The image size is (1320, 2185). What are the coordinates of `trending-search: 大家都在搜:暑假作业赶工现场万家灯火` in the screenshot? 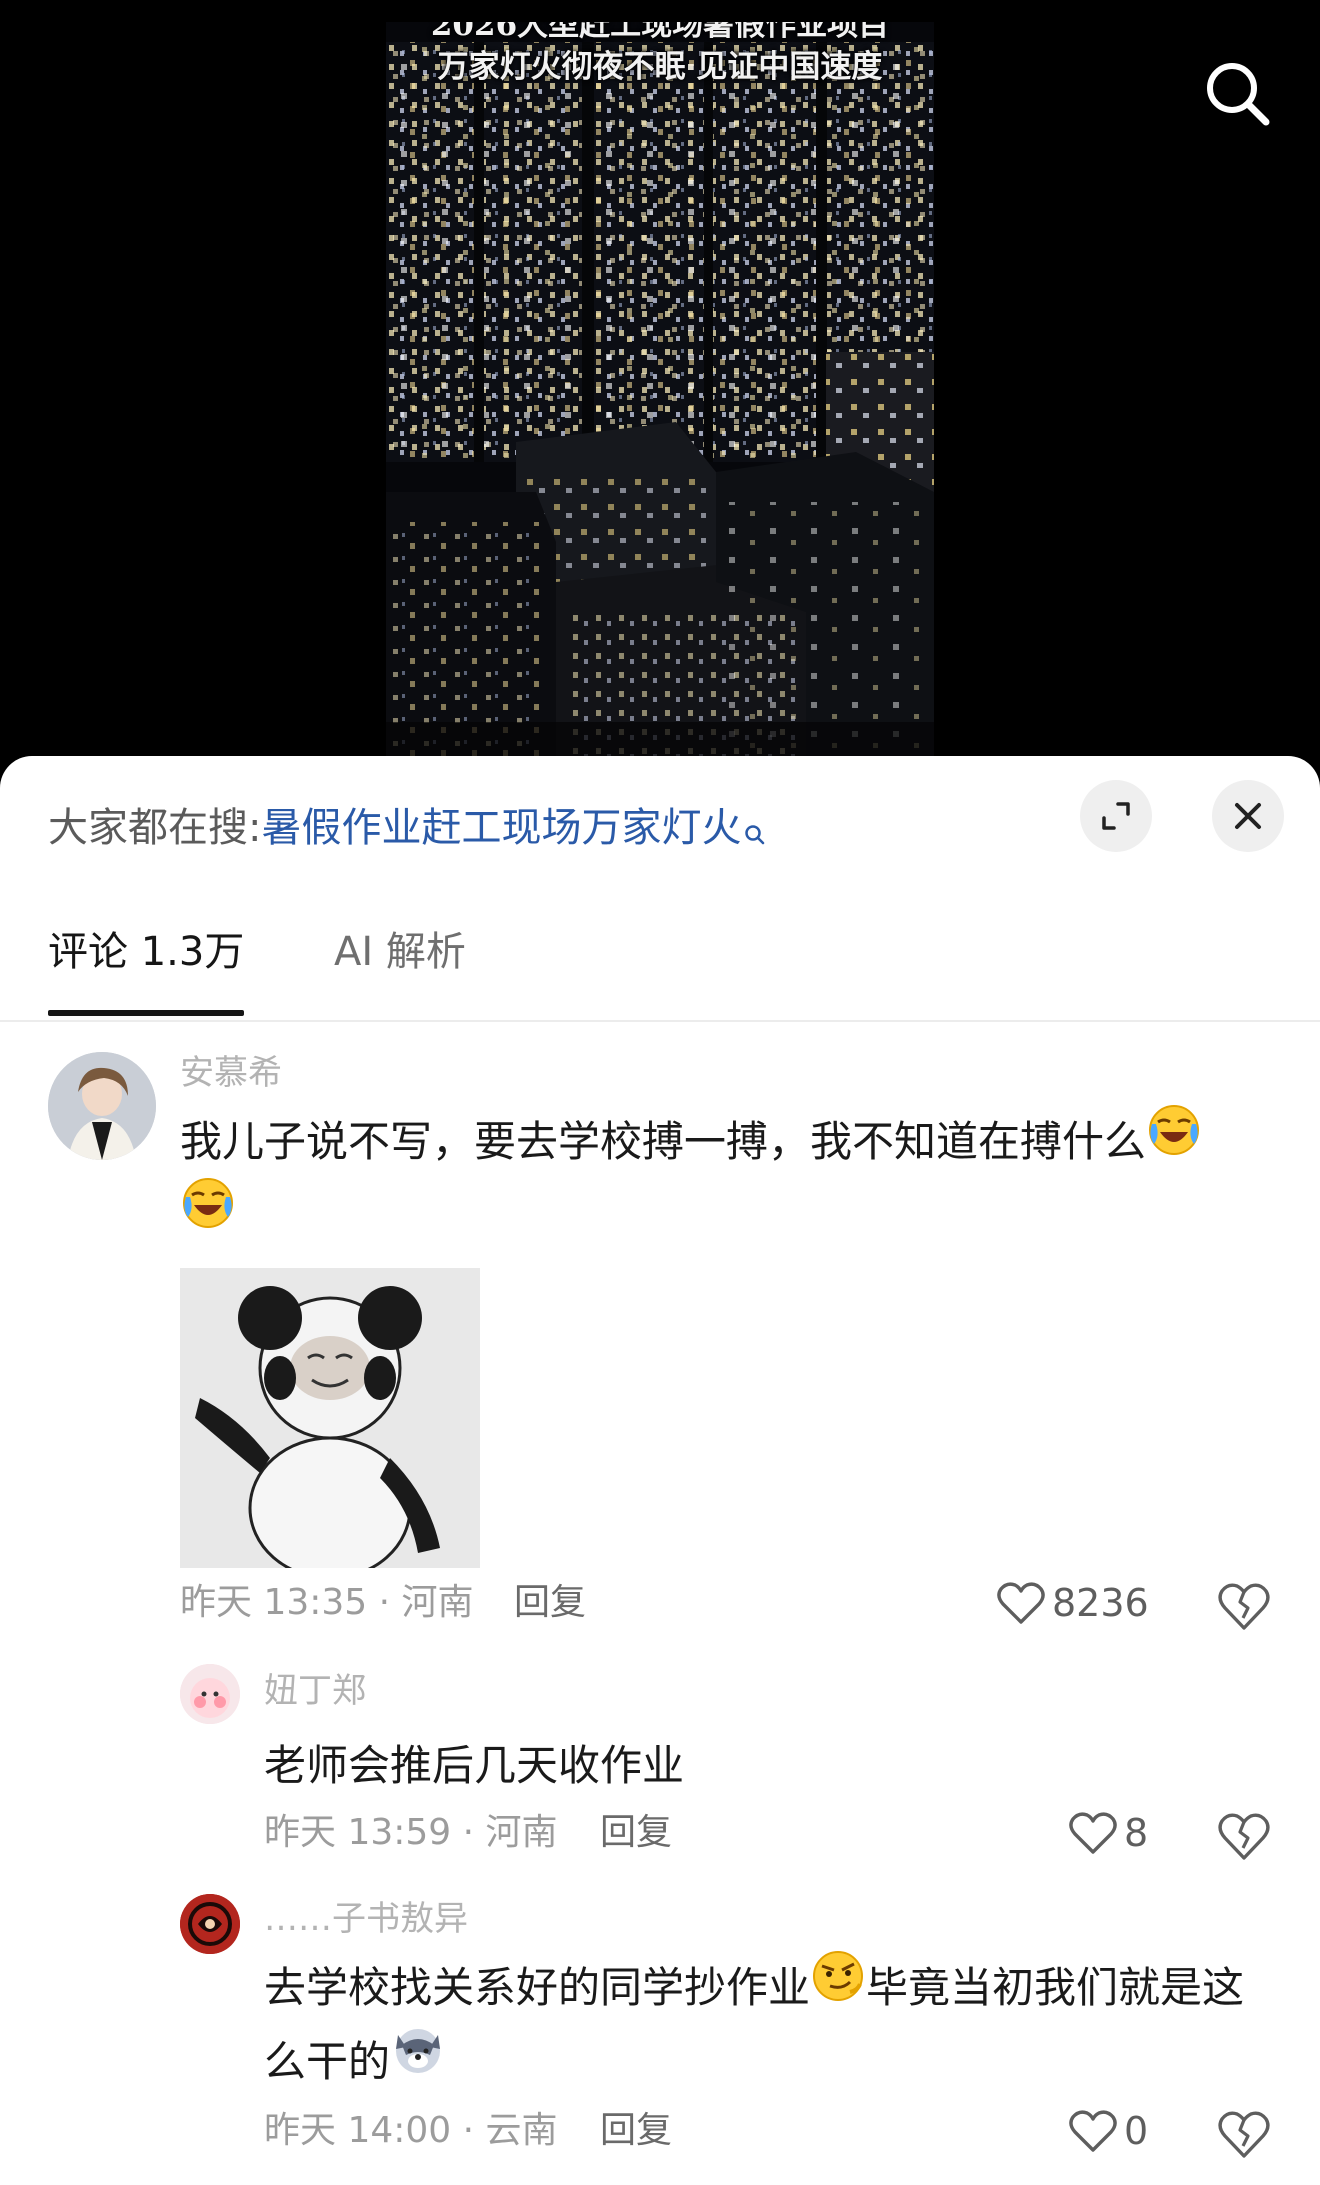 It's located at (407, 831).